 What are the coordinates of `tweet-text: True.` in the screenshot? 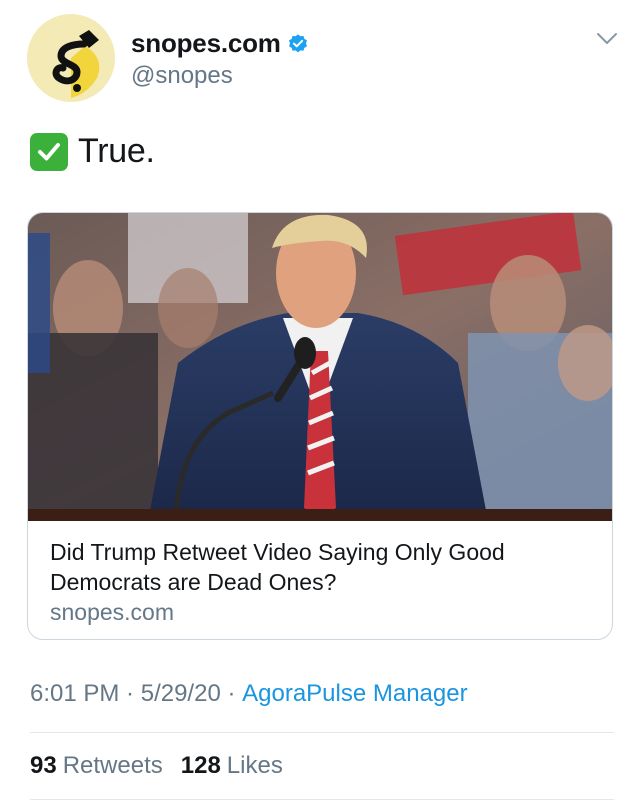 It's located at (92, 151).